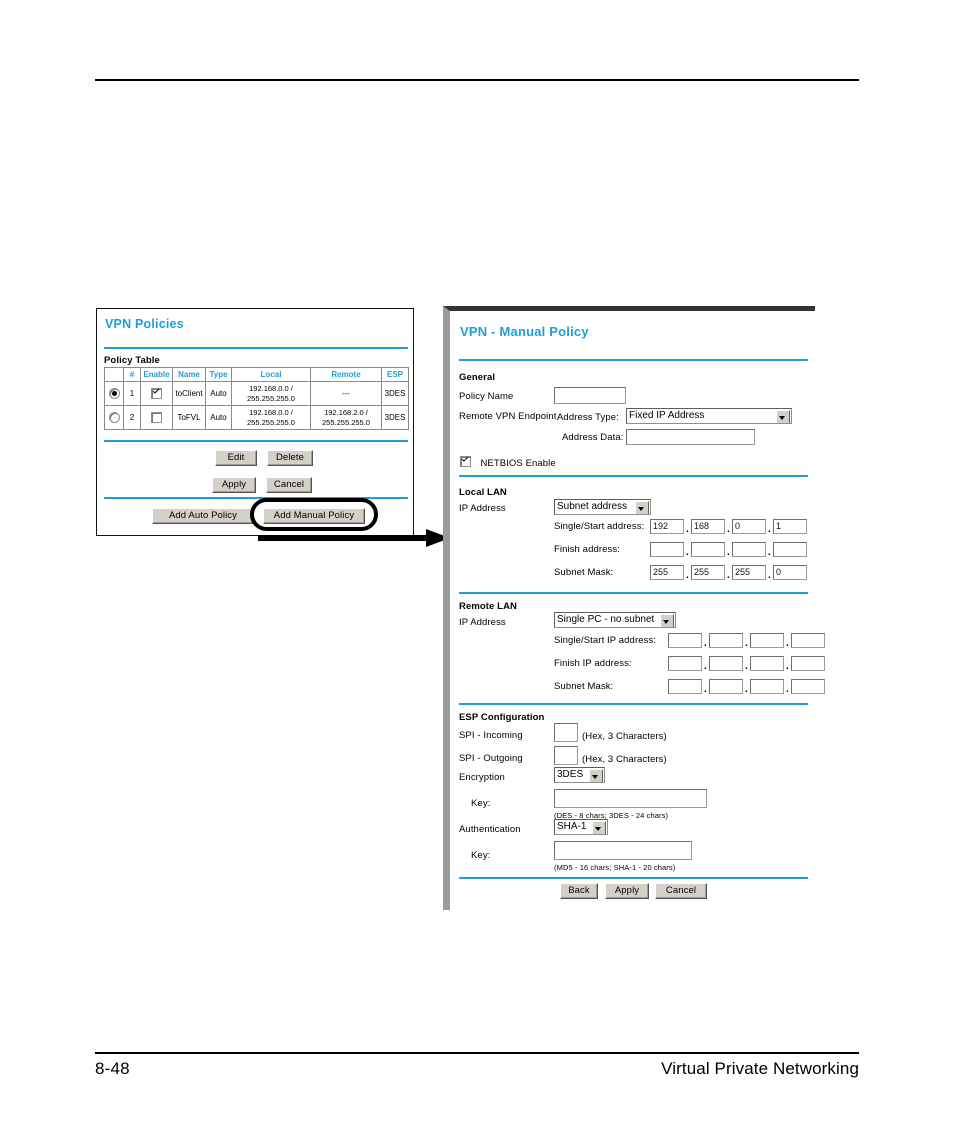 Image resolution: width=954 pixels, height=1145 pixels. What do you see at coordinates (346, 412) in the screenshot?
I see `remote-line-1: 192.168.2.0 /` at bounding box center [346, 412].